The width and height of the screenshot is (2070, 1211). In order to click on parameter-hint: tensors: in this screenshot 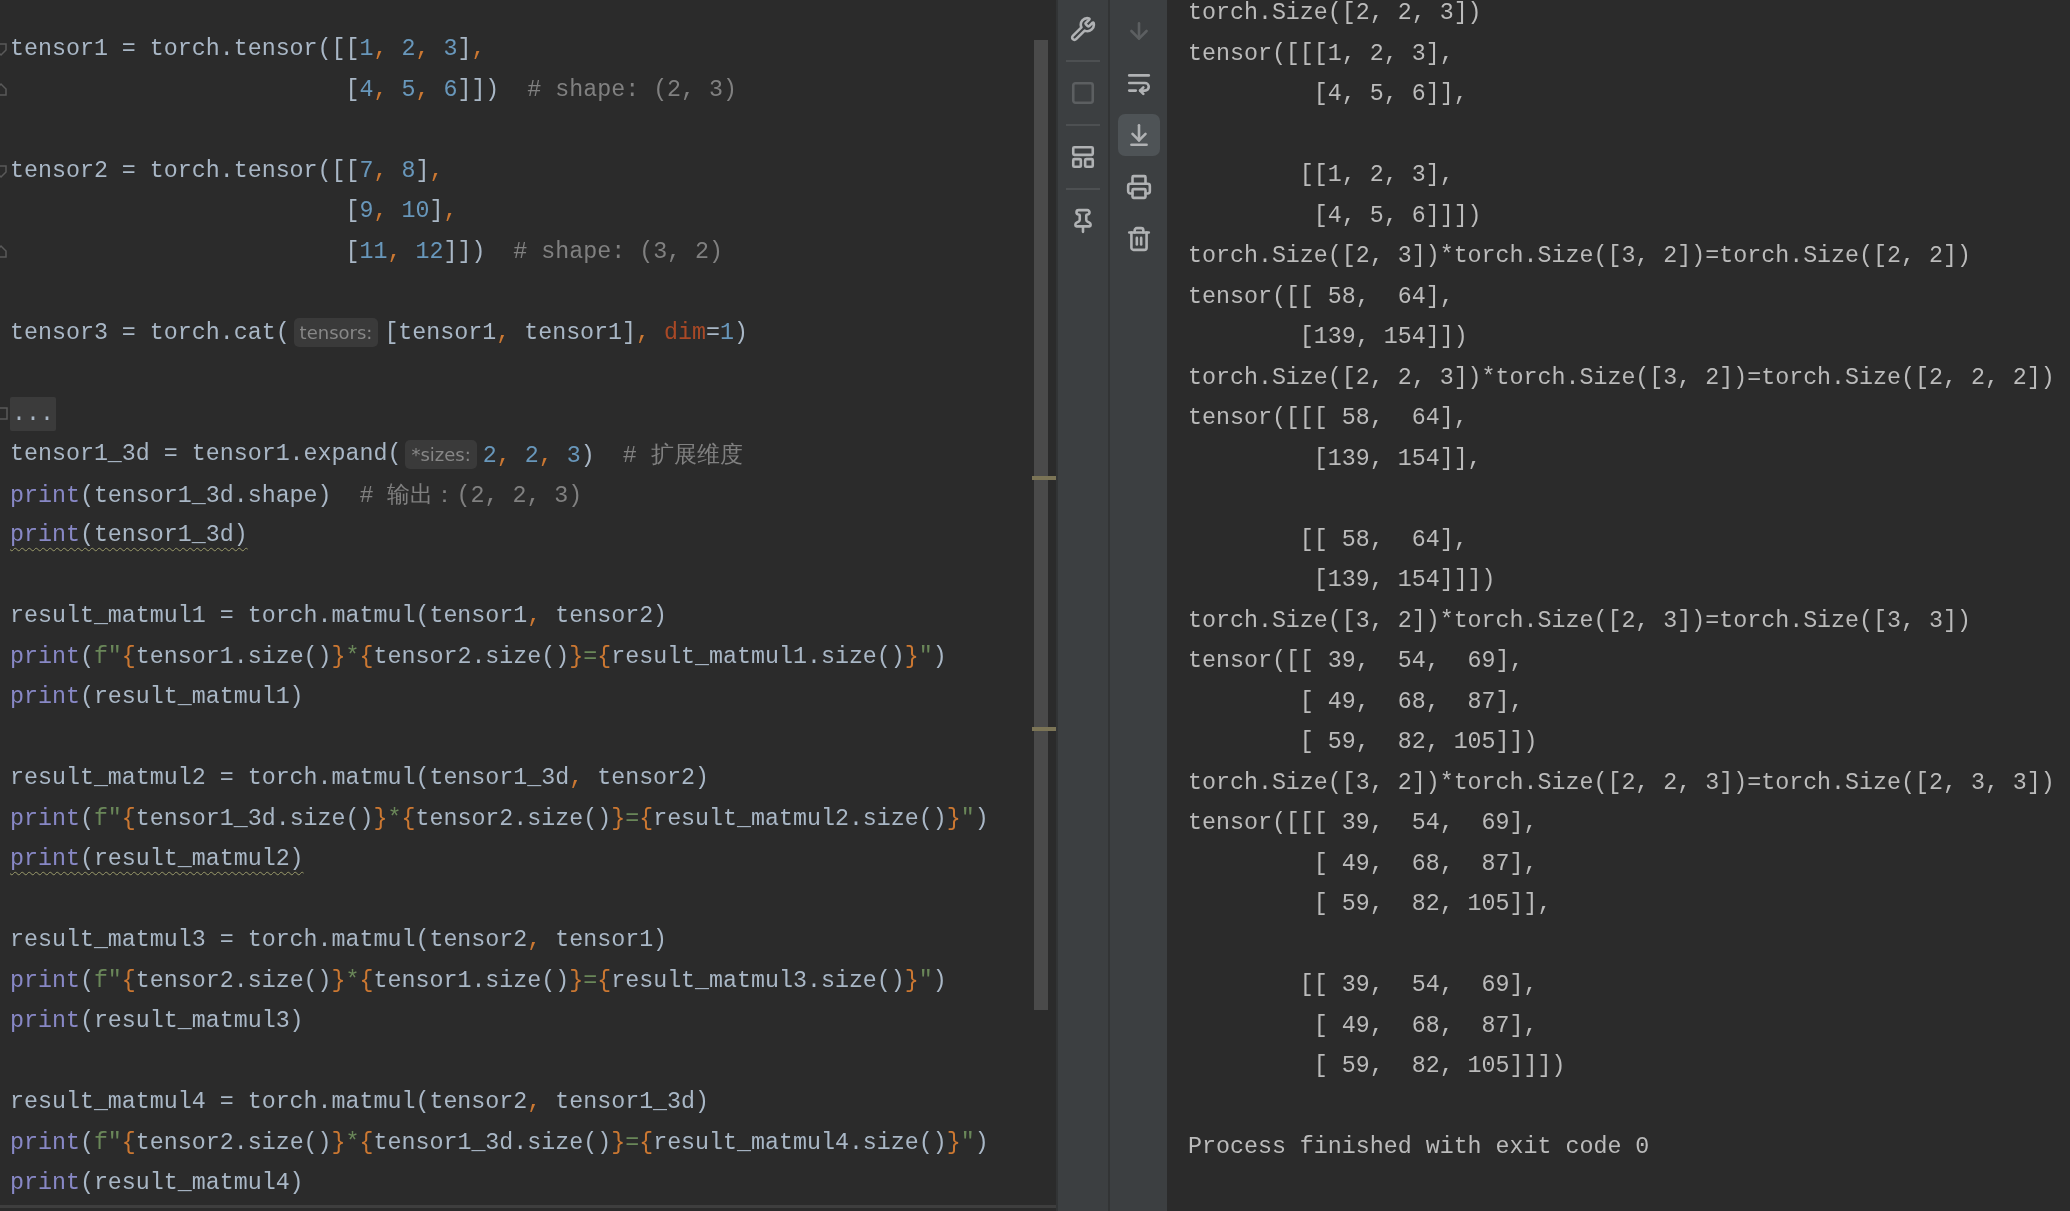, I will do `click(336, 333)`.